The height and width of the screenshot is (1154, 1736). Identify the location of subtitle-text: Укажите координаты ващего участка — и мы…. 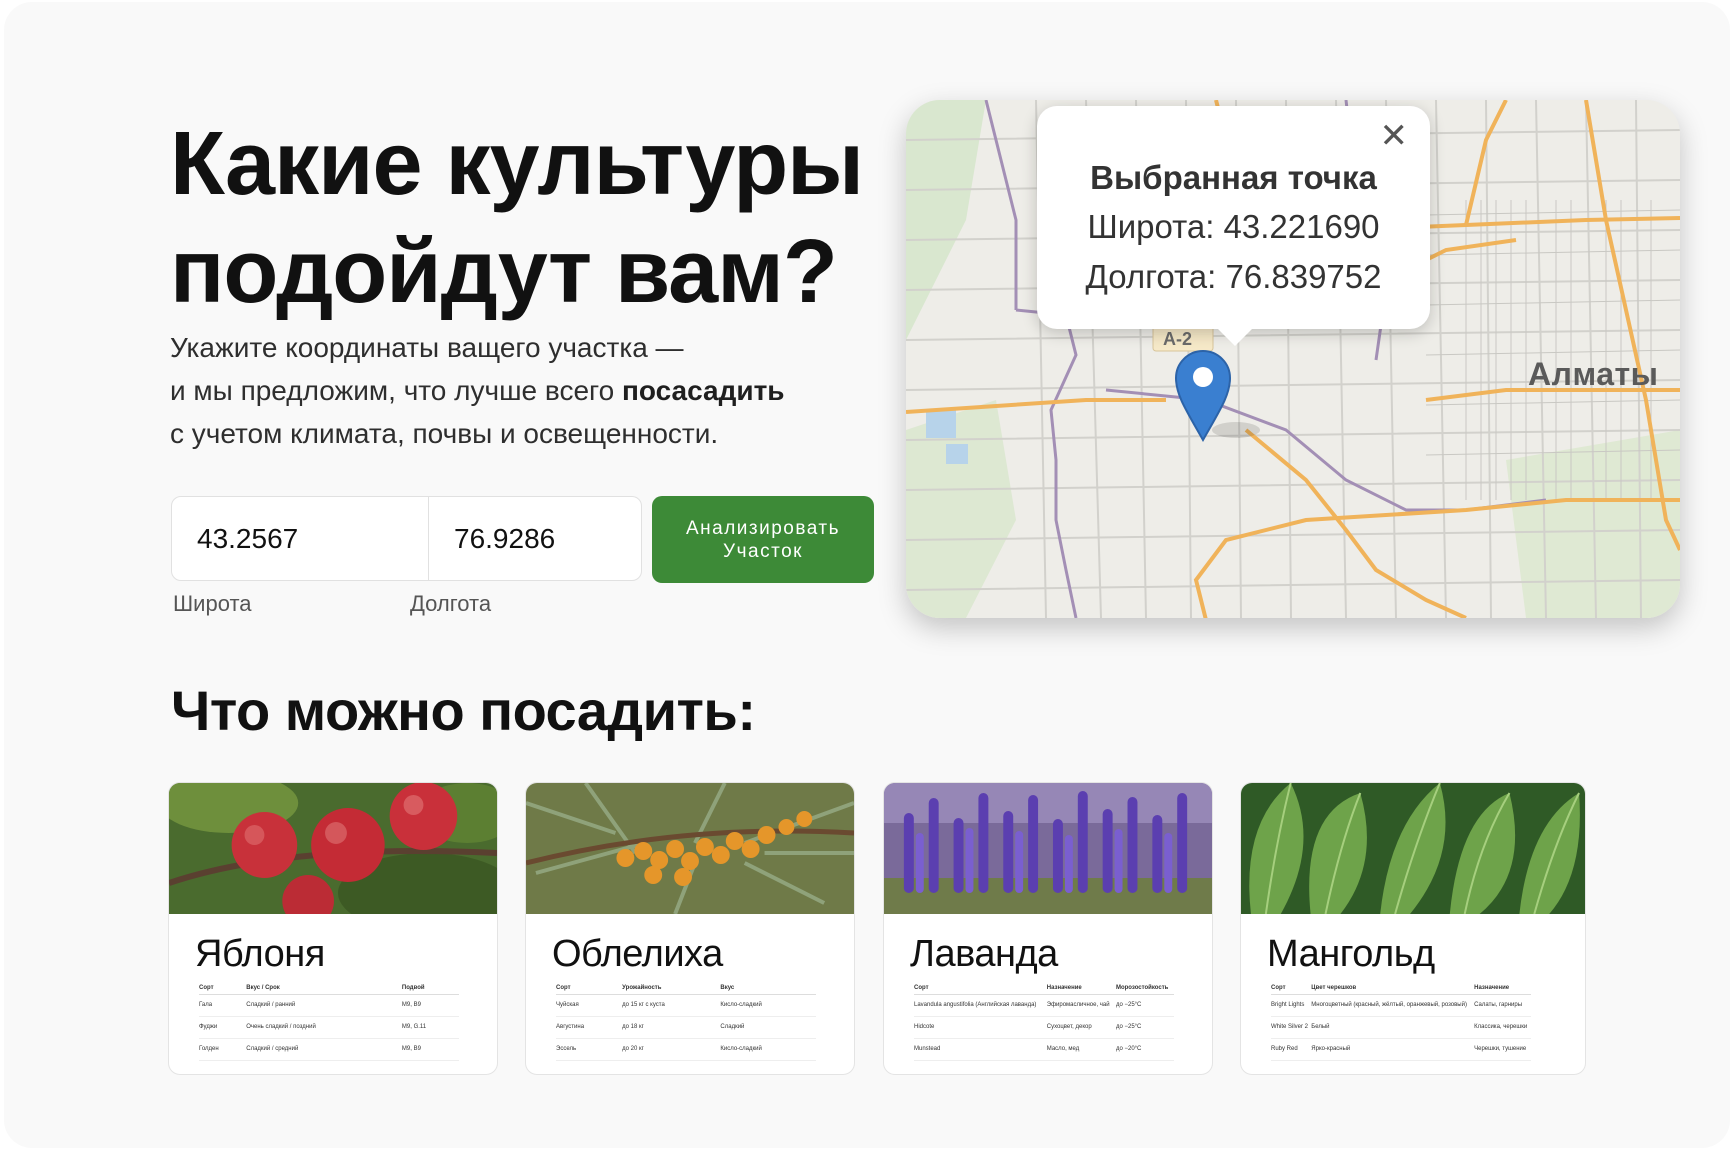
(427, 369).